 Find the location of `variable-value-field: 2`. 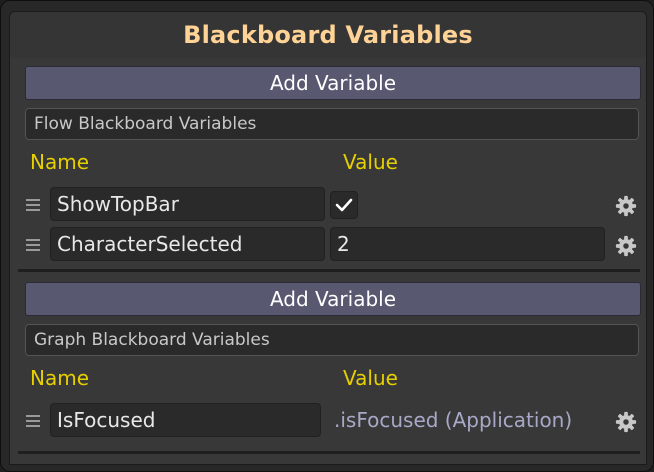

variable-value-field: 2 is located at coordinates (467, 244).